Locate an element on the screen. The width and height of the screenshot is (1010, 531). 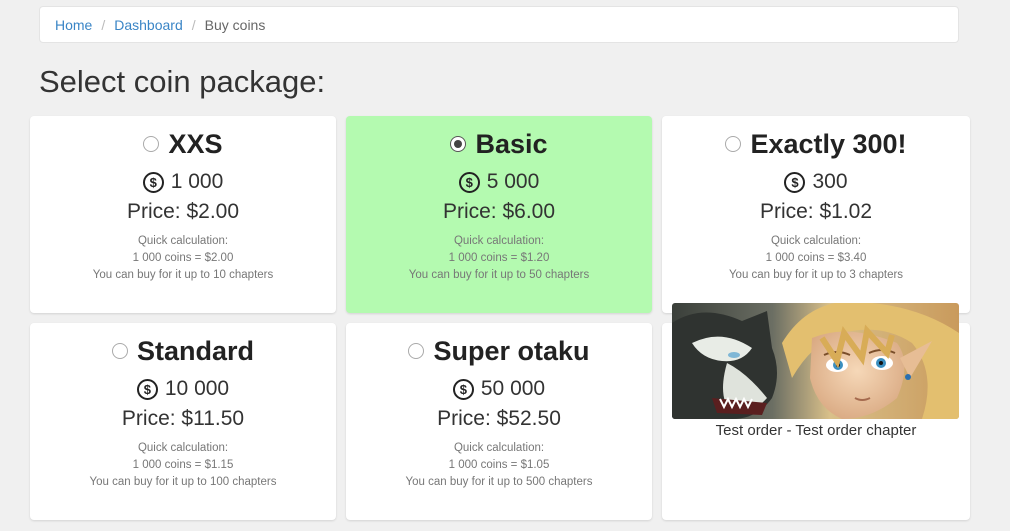
quick-calculation-chapters: You can buy for it up to 500 chapters is located at coordinates (499, 482).